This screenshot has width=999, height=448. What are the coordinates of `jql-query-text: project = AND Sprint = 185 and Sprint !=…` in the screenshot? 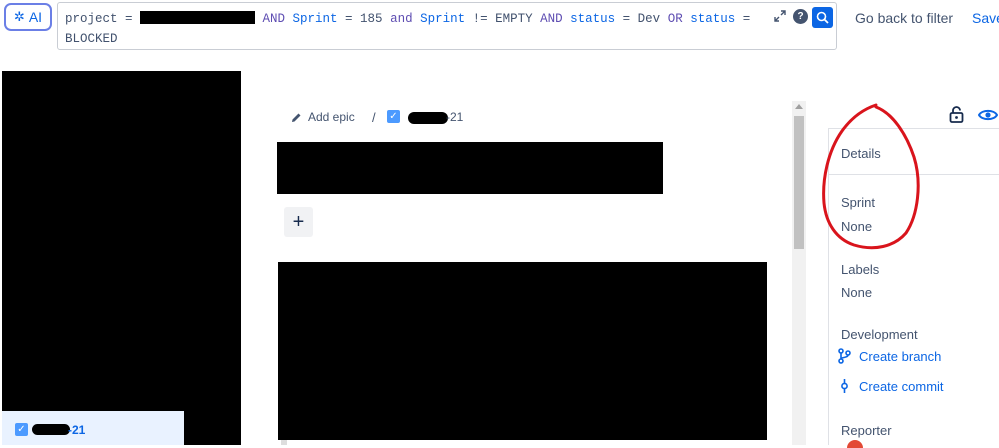 It's located at (415, 29).